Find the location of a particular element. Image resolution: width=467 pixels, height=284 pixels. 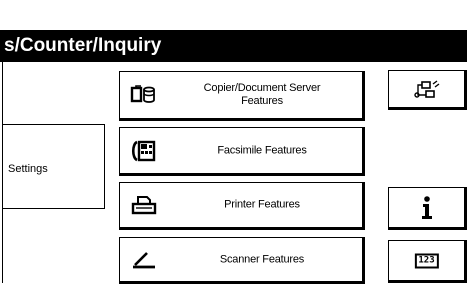

network-connection-icon is located at coordinates (426, 89).